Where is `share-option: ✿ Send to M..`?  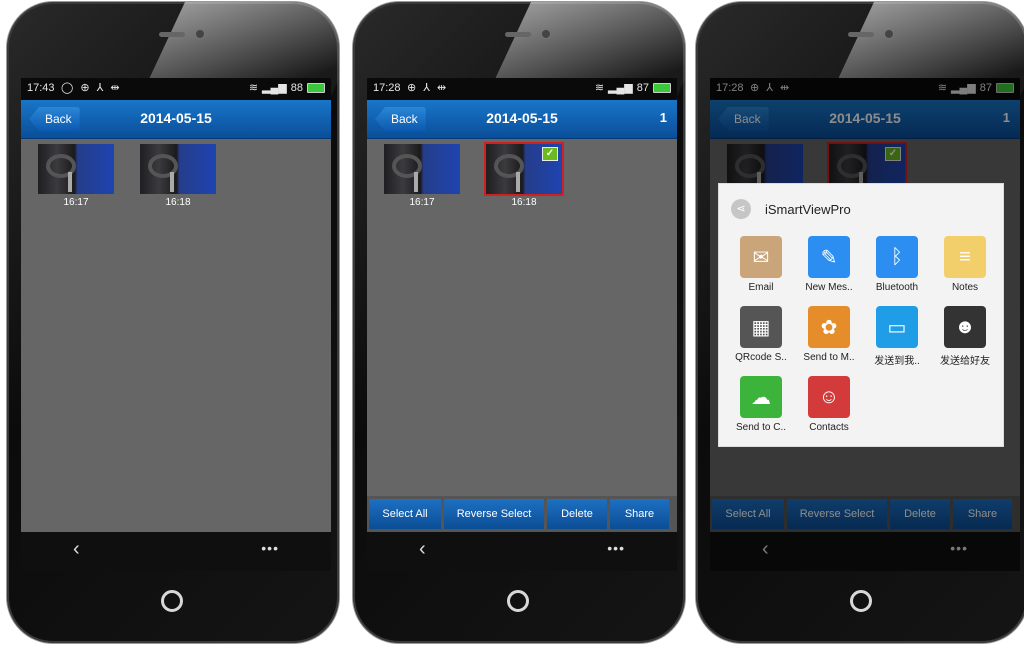
share-option: ✿ Send to M.. is located at coordinates (829, 334).